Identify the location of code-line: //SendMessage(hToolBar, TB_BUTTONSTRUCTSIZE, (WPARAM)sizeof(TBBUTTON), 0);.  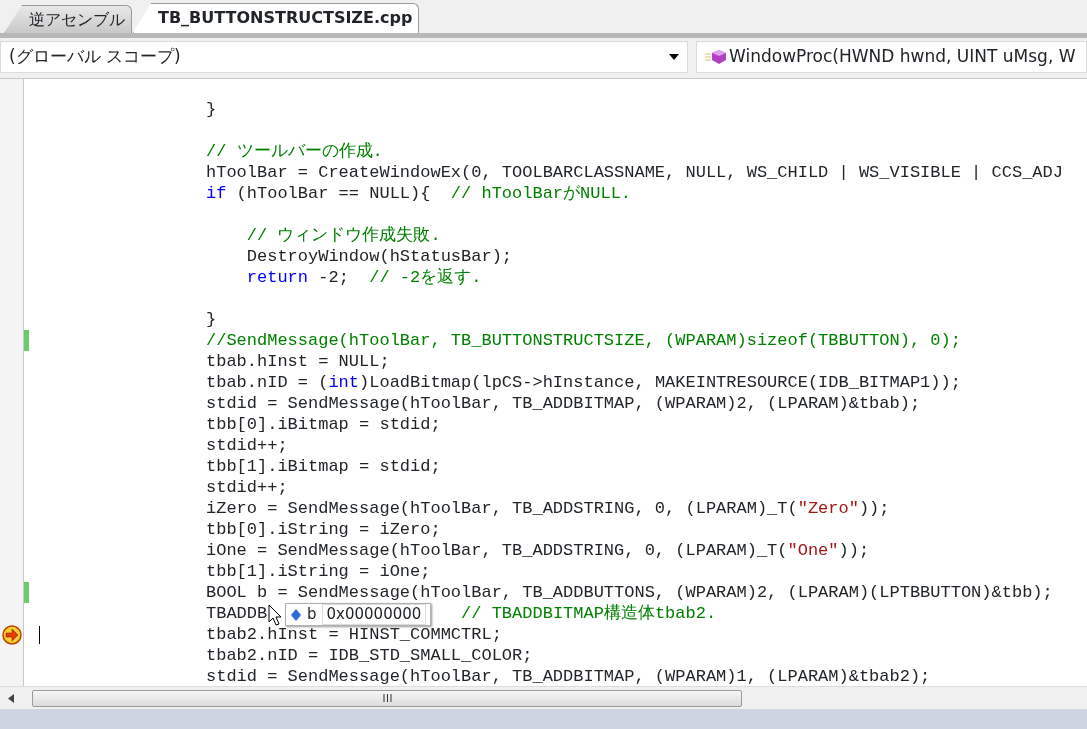
(583, 340).